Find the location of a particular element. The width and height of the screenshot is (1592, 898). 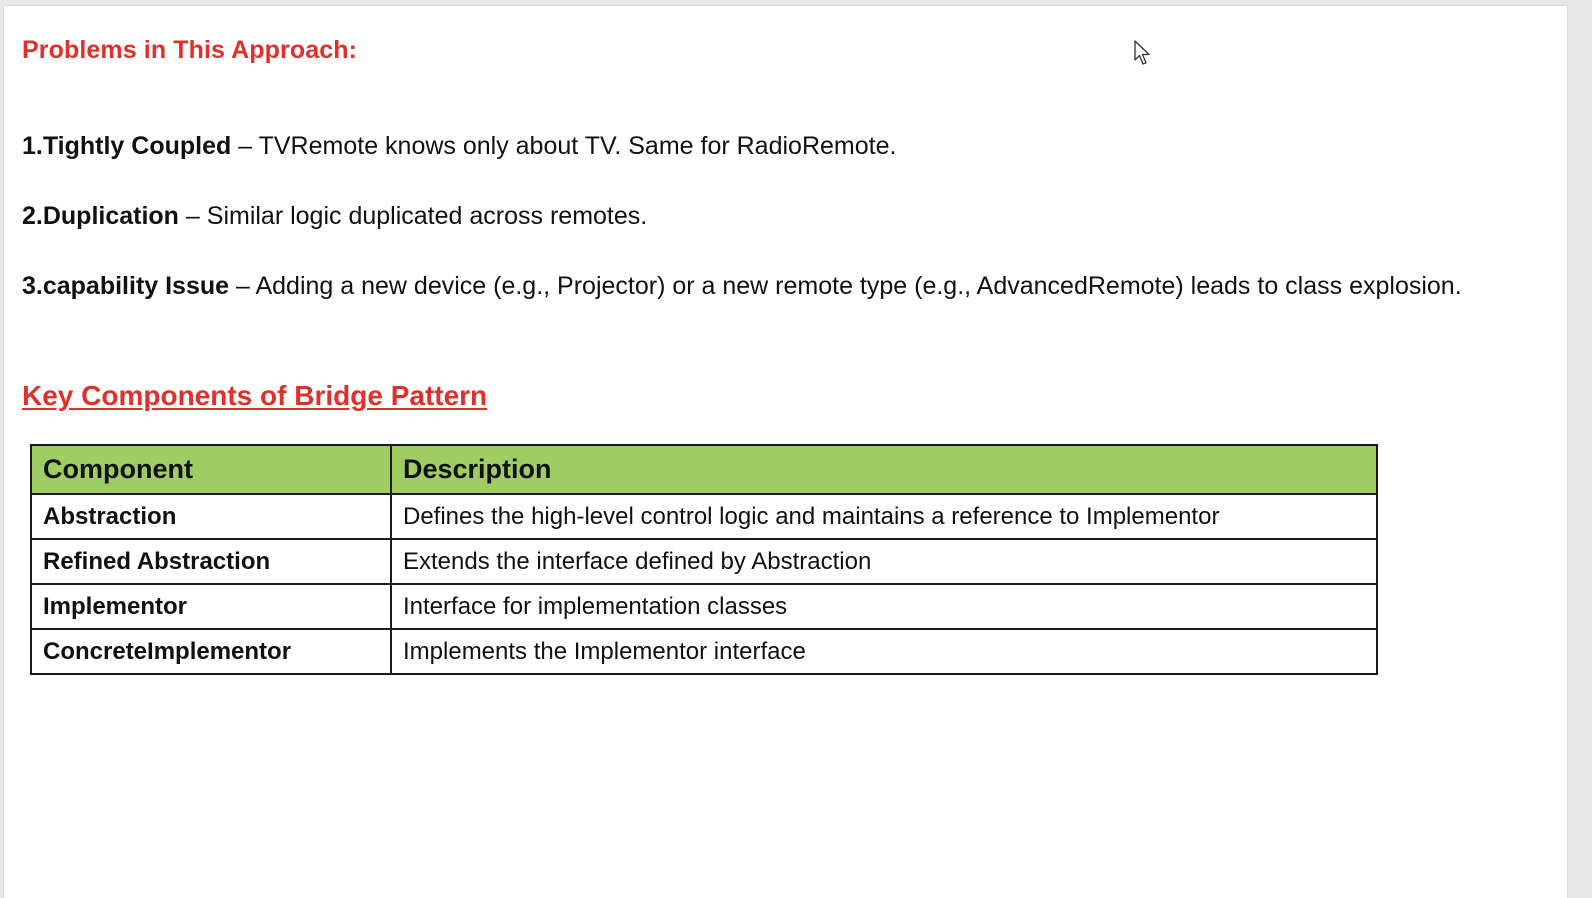

column-header-description: Description is located at coordinates (884, 469).